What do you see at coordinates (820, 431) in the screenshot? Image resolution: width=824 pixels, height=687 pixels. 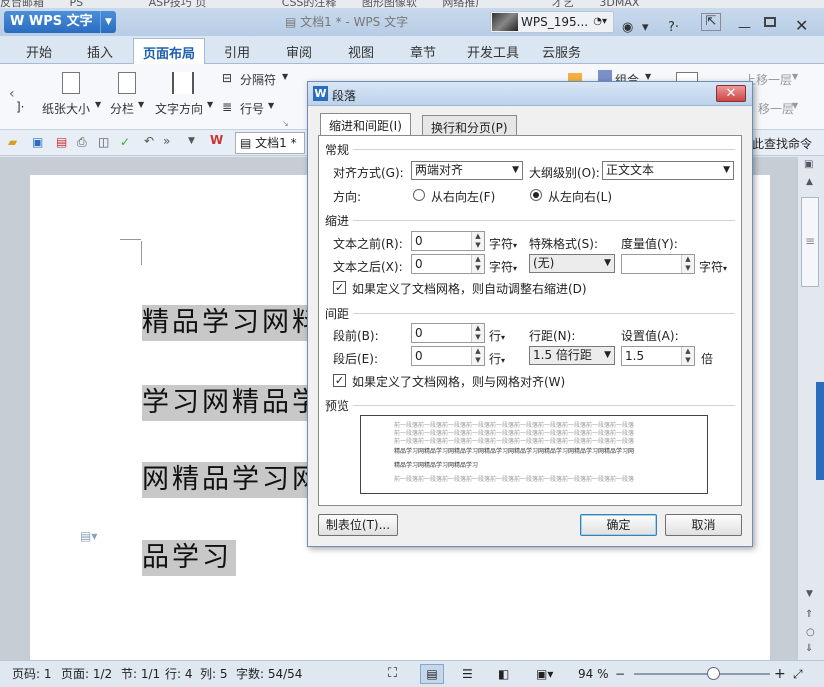 I see `side-panel-toggle` at bounding box center [820, 431].